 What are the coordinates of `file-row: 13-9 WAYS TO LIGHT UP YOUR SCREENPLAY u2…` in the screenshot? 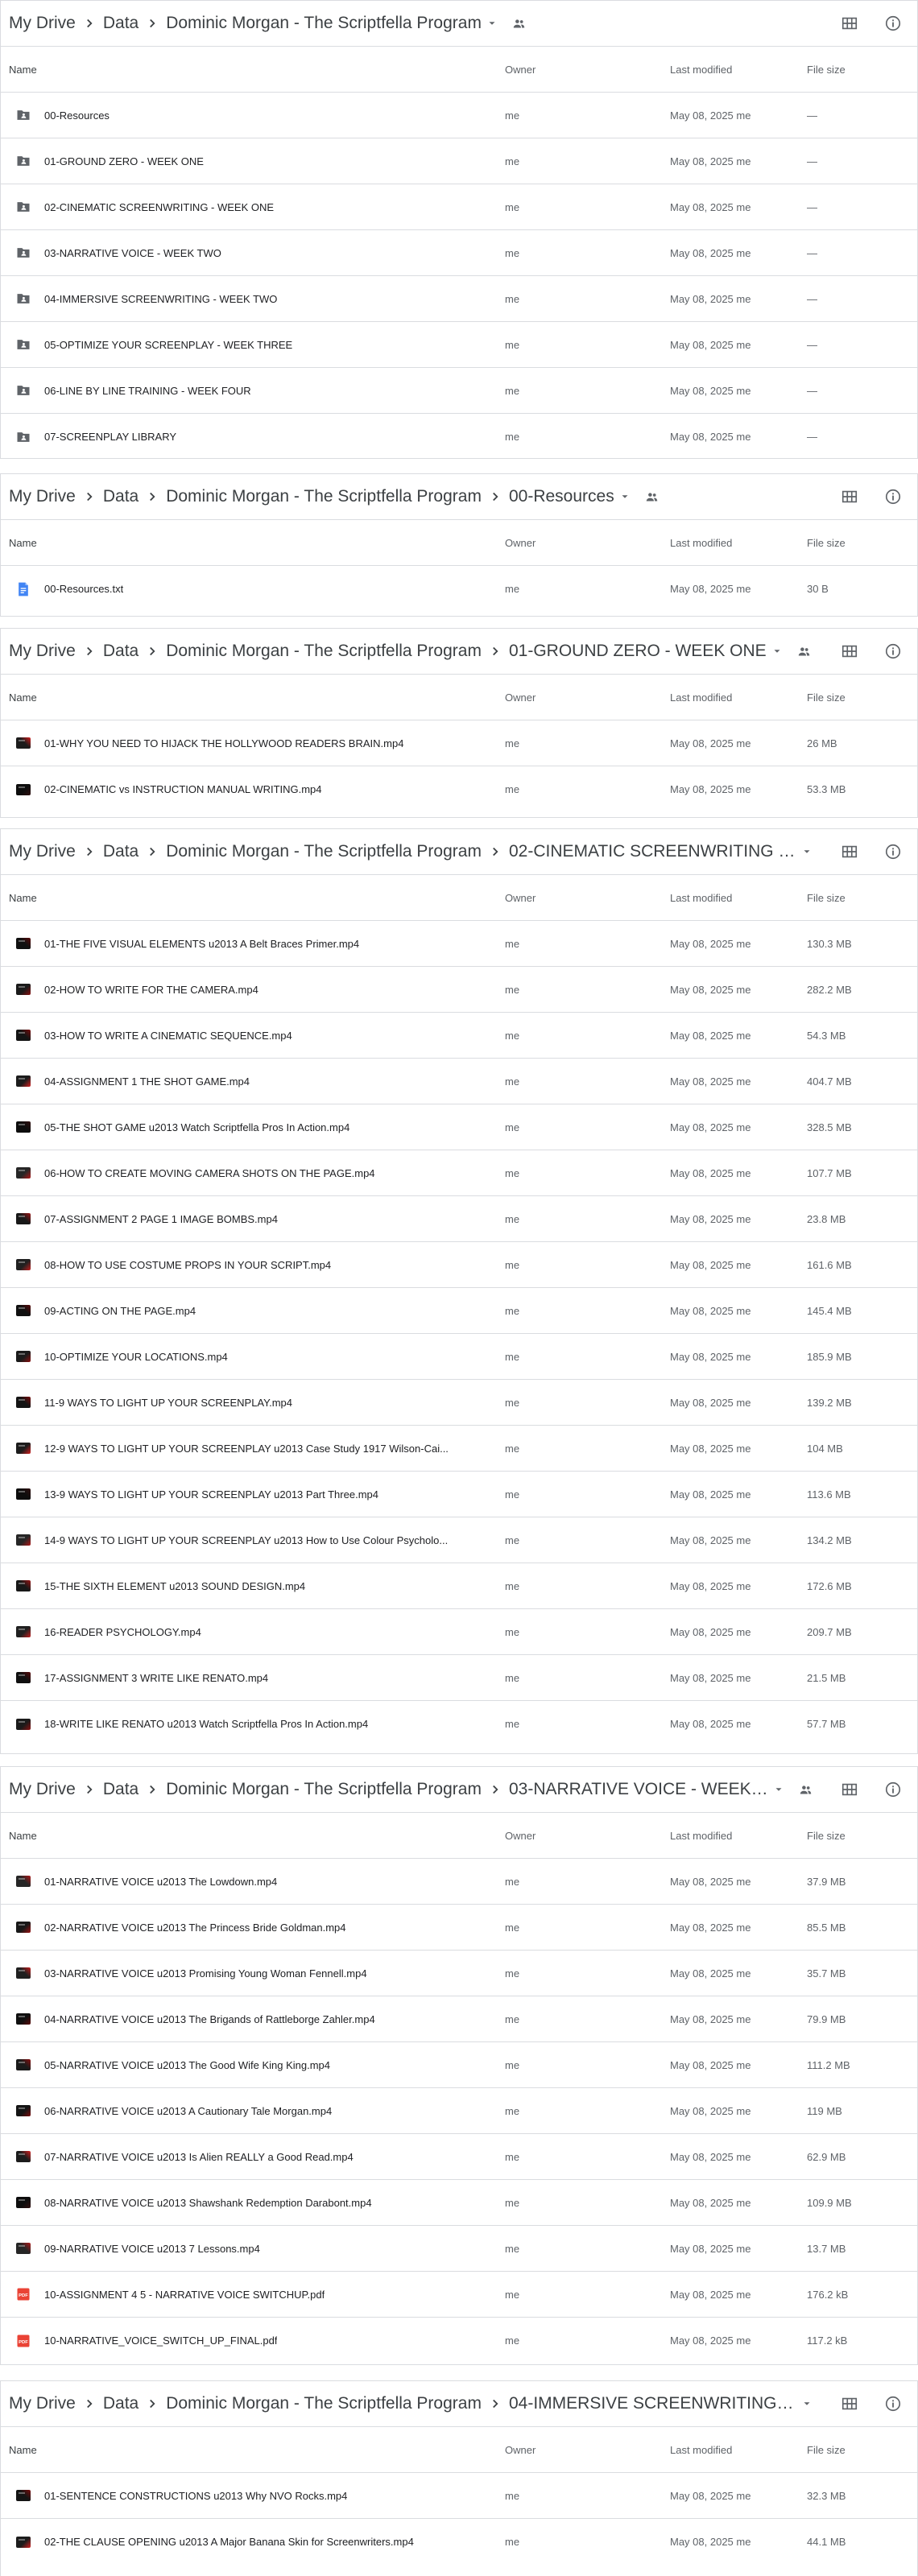 It's located at (459, 1494).